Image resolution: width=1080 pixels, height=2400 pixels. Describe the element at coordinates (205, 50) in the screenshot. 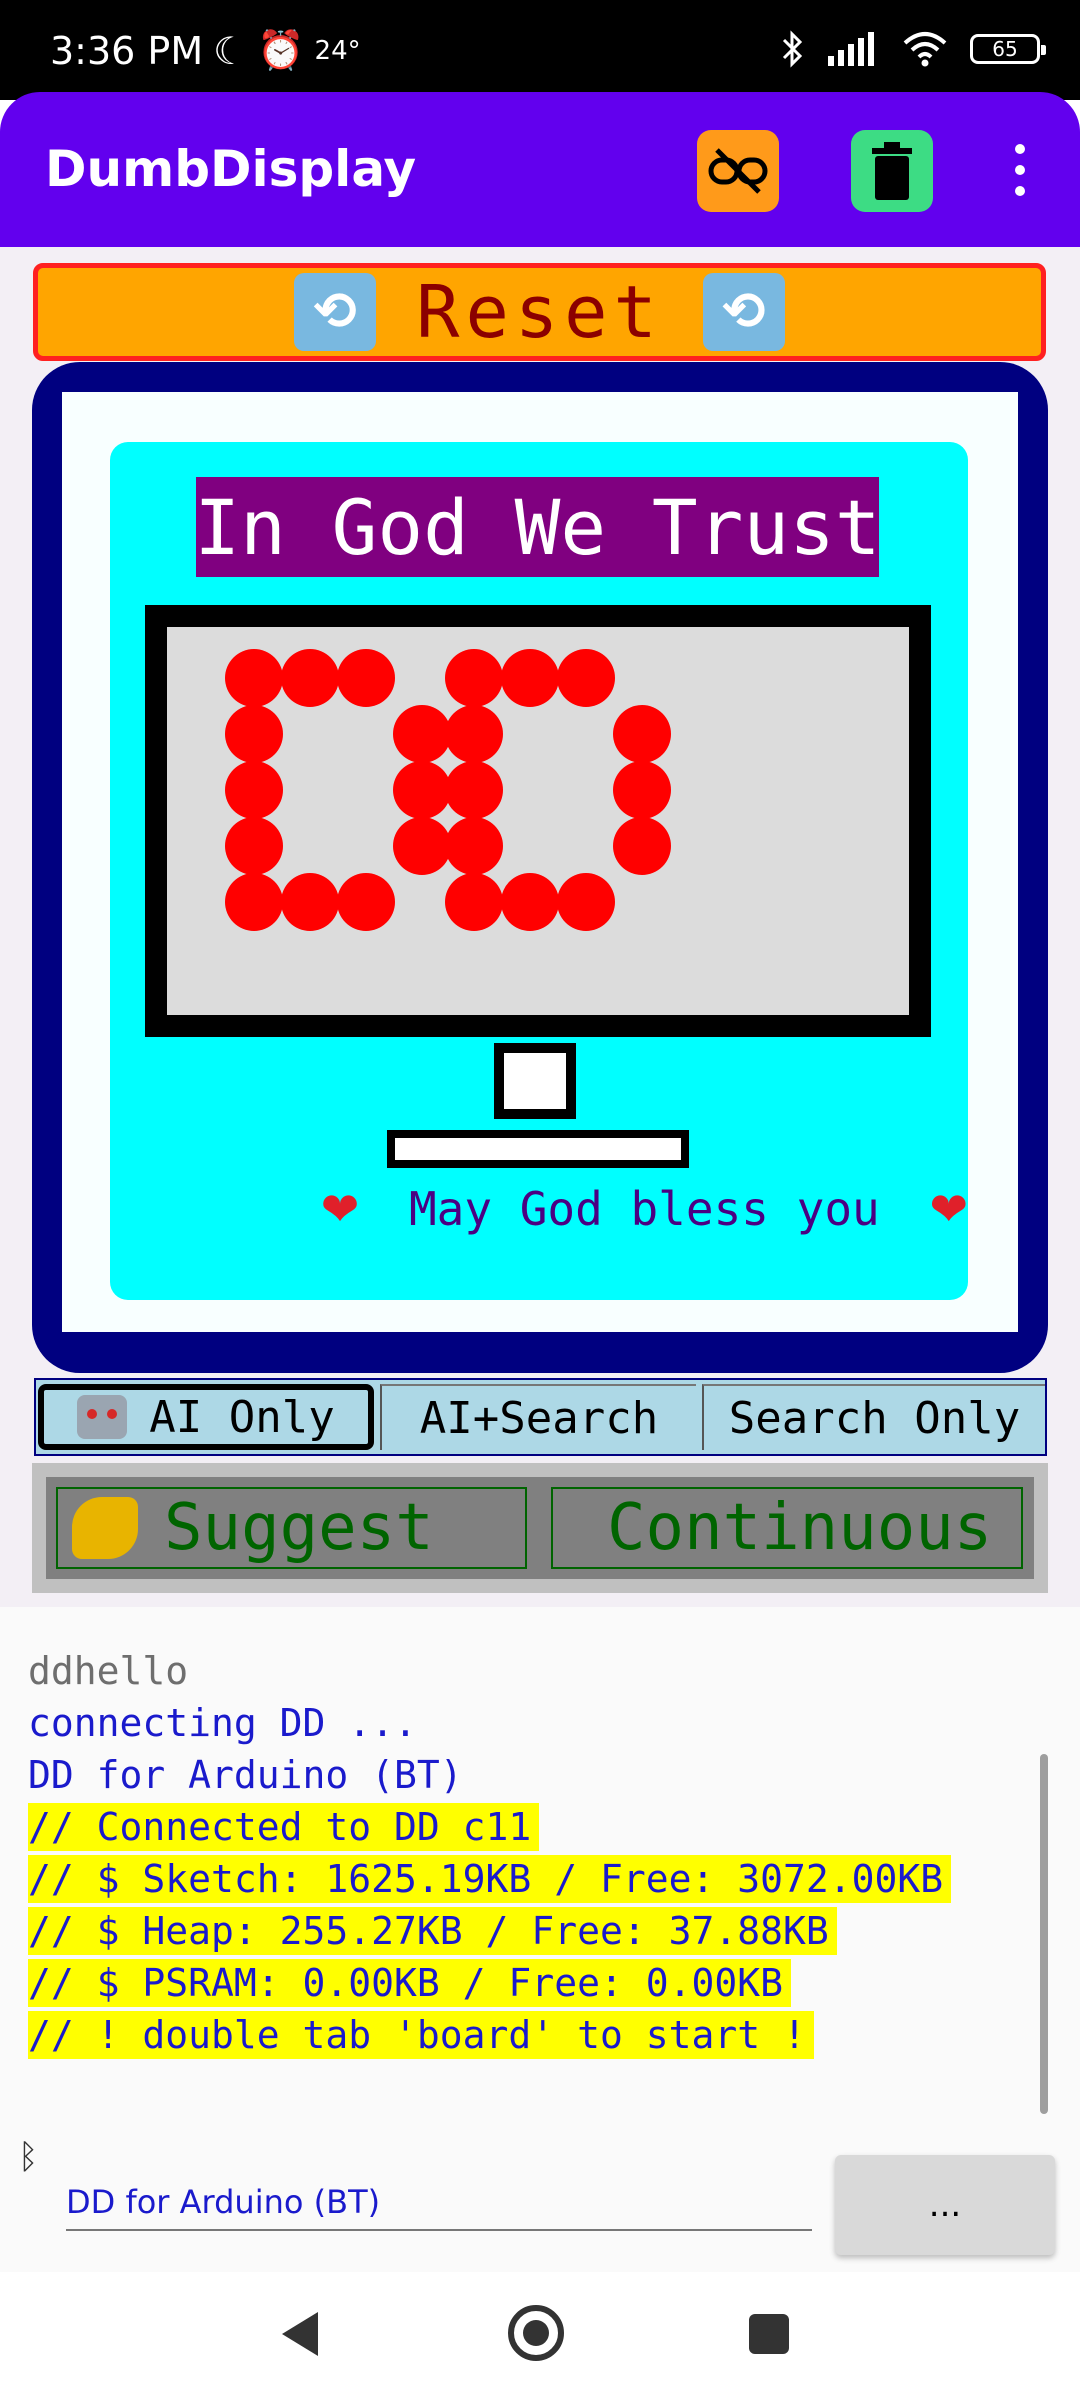

I see `status-left: 3:36 PM ☾ ⏰ 24°` at that location.